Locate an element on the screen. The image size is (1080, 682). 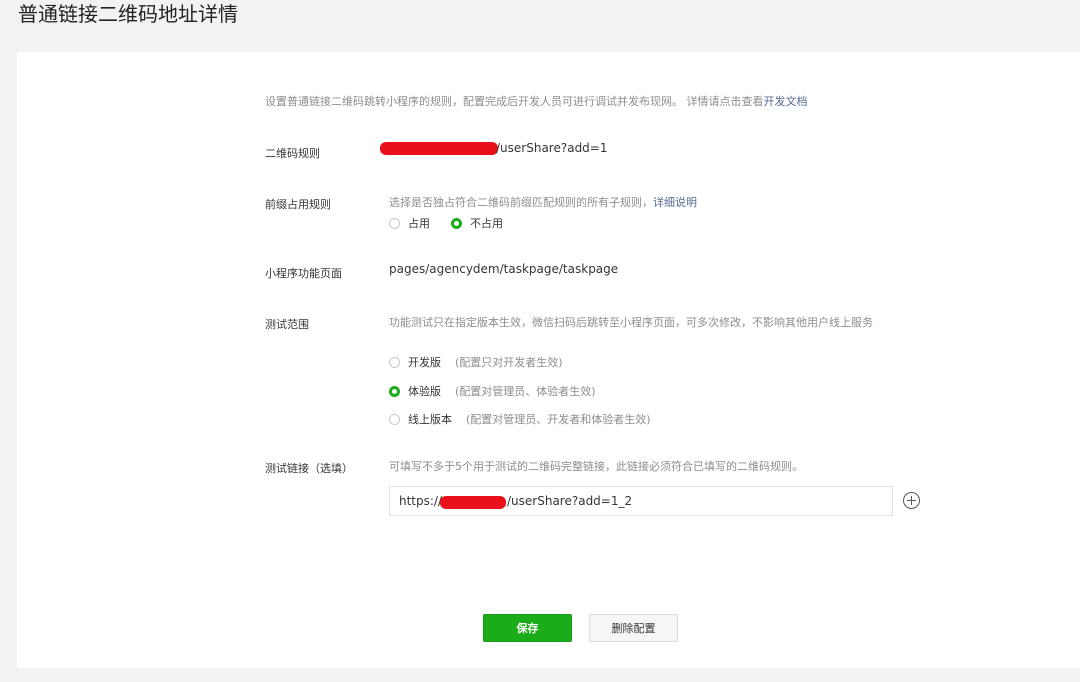
radio-online-label: 线上版本 is located at coordinates (430, 419).